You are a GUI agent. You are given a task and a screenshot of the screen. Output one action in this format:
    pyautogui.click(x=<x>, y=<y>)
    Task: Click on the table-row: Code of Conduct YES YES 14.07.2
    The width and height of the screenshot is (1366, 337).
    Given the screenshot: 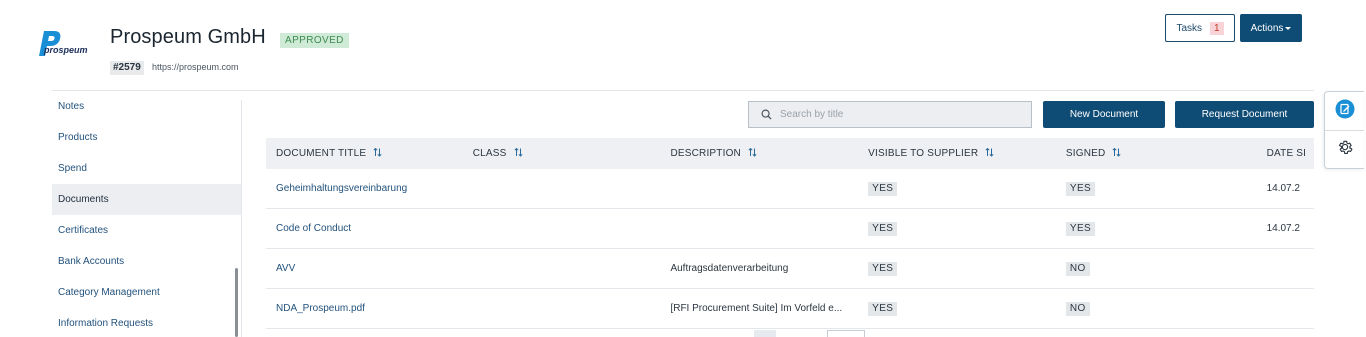 What is the action you would take?
    pyautogui.click(x=790, y=229)
    